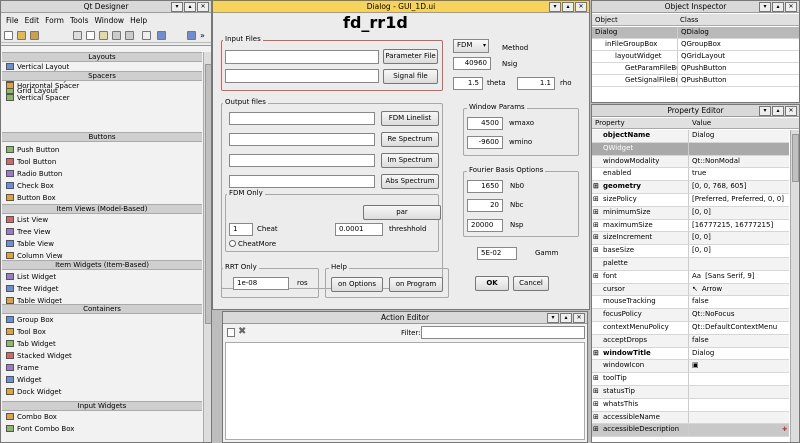 The image size is (800, 443). I want to click on widget-item: Vertical Spacer, so click(43, 98).